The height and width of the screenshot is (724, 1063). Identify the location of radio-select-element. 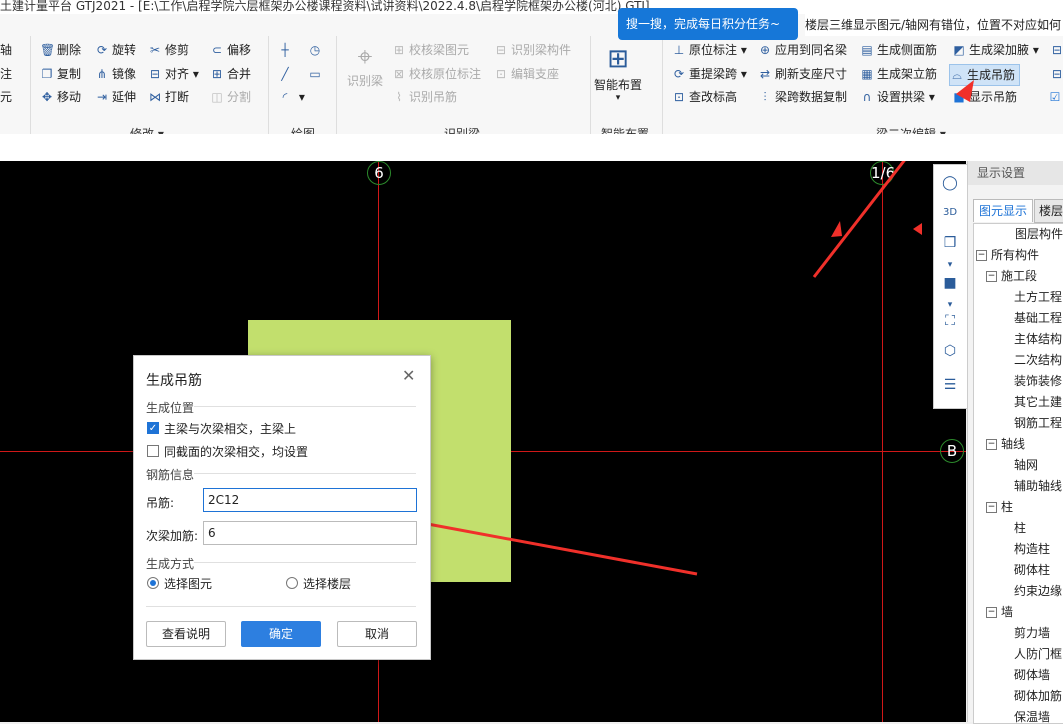
(153, 583).